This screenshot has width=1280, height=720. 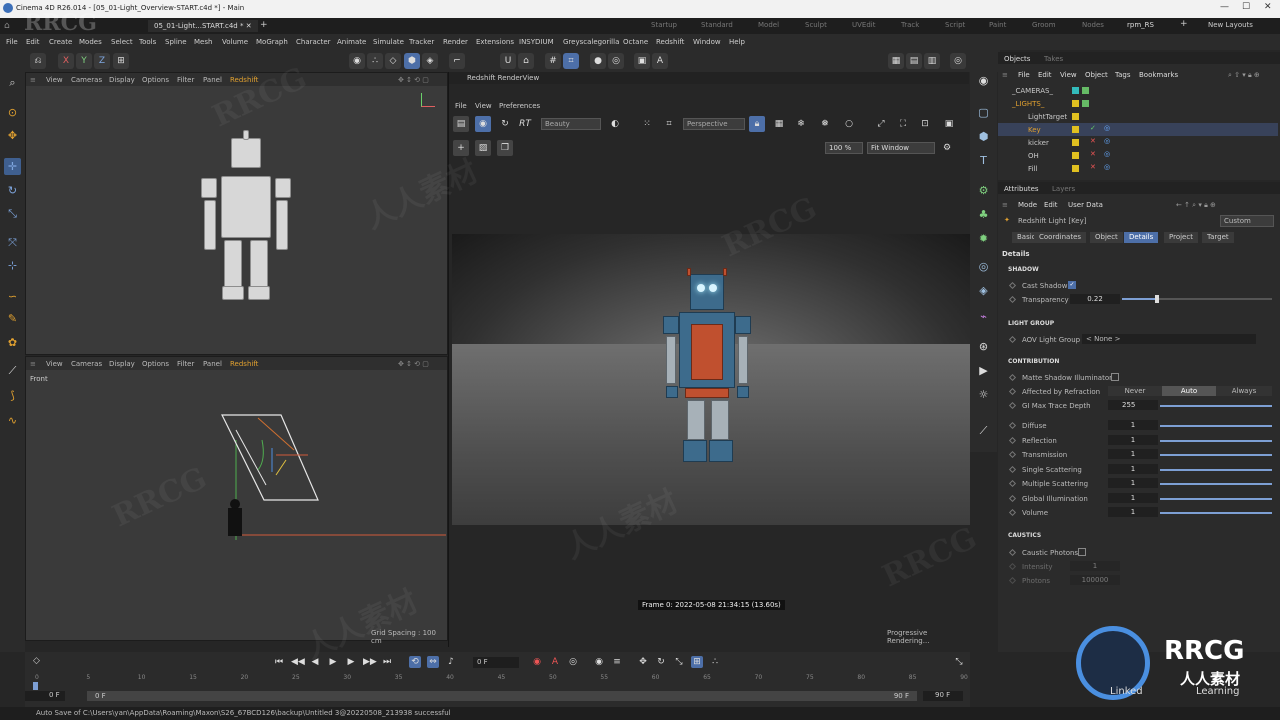 What do you see at coordinates (12, 420) in the screenshot?
I see `deform-icon: ∿` at bounding box center [12, 420].